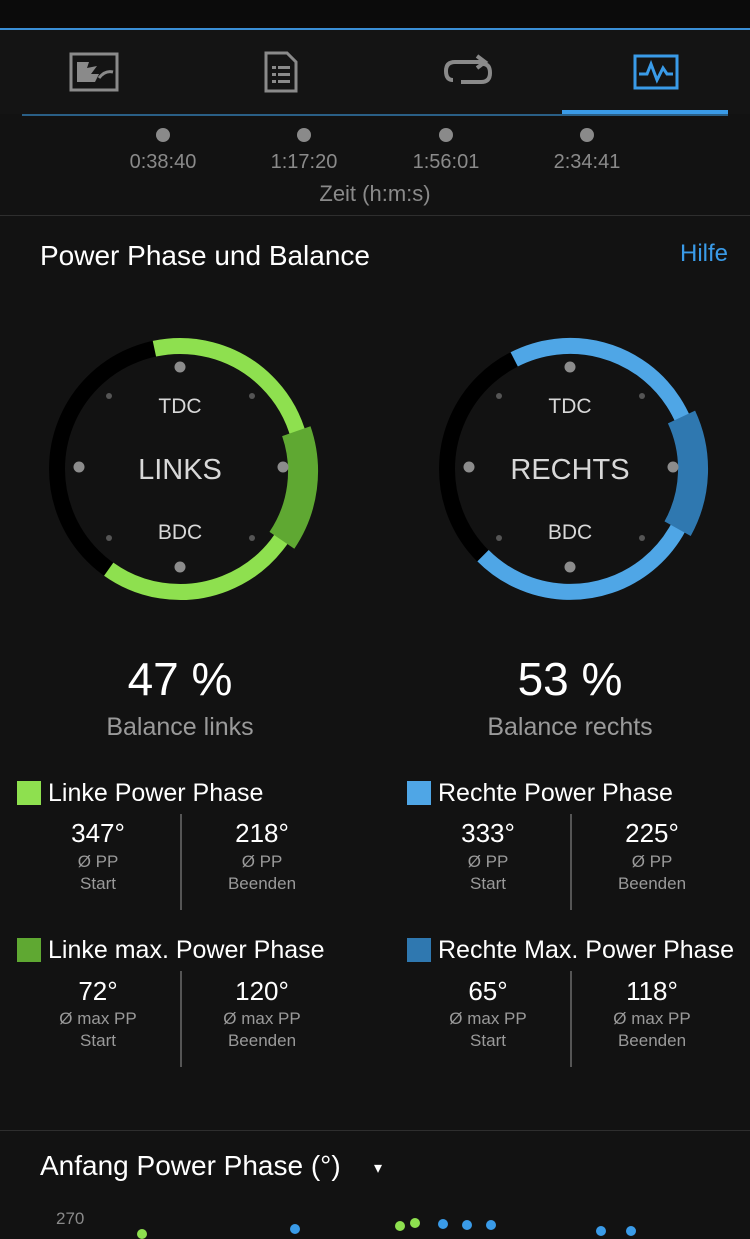 The width and height of the screenshot is (750, 1239). I want to click on left-max-pp-title: Linke max. Power Phase, so click(186, 950).